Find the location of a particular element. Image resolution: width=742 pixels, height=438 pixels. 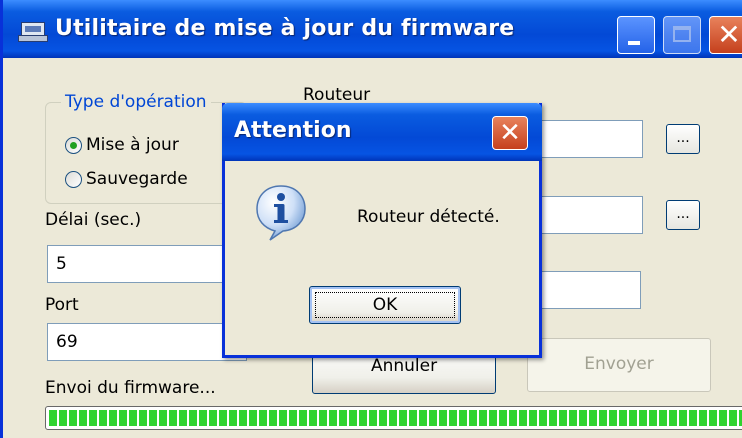

maximize-button is located at coordinates (682, 35).